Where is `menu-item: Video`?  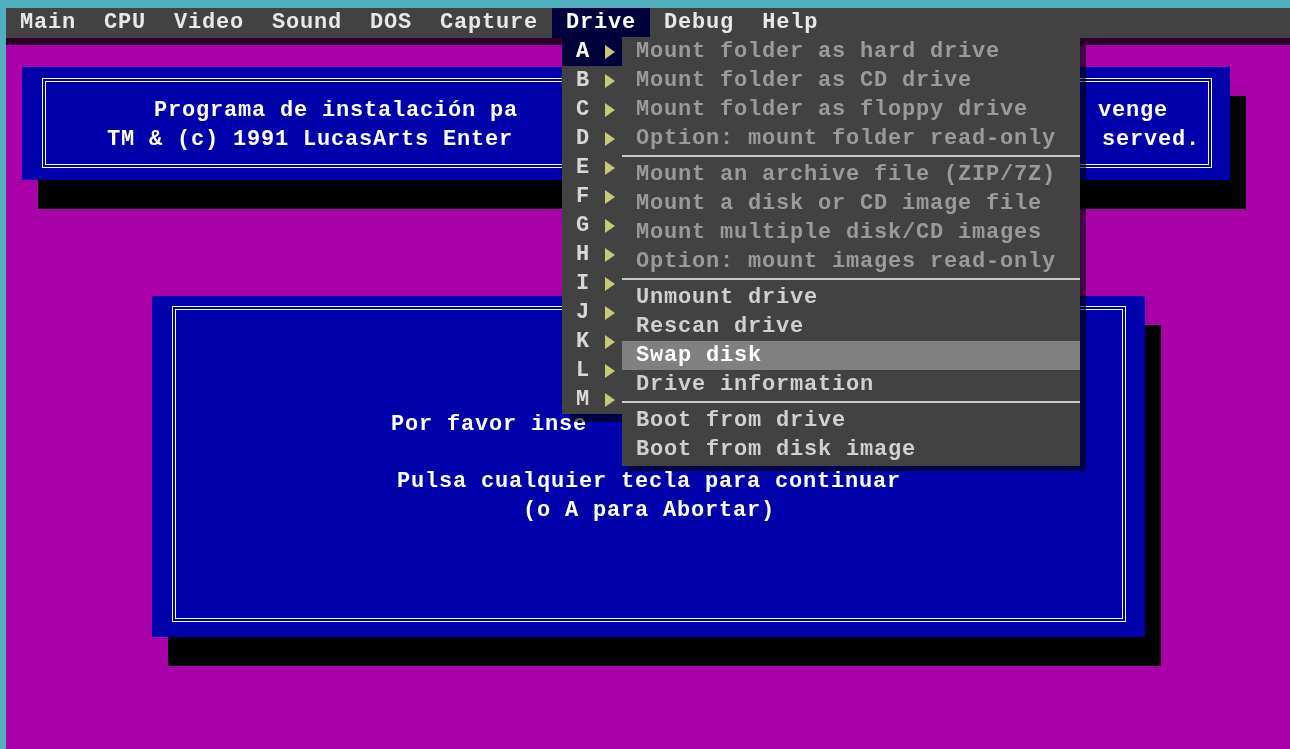
menu-item: Video is located at coordinates (209, 23).